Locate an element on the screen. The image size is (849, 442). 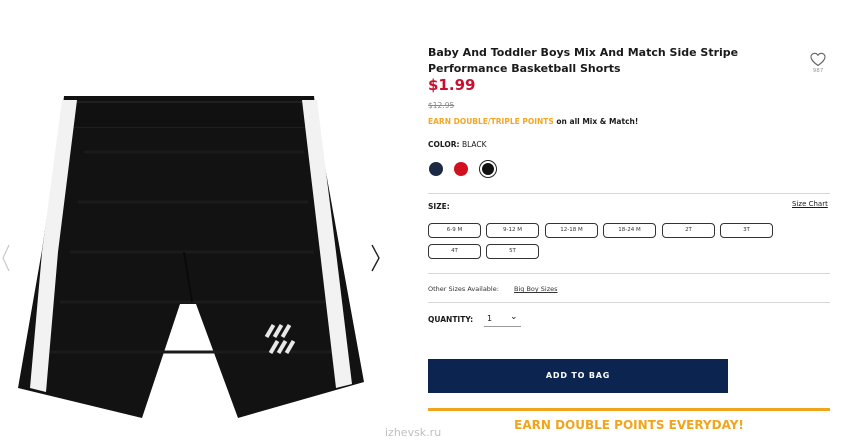
other-sizes-link: Big Boy Sizes is located at coordinates (536, 289).